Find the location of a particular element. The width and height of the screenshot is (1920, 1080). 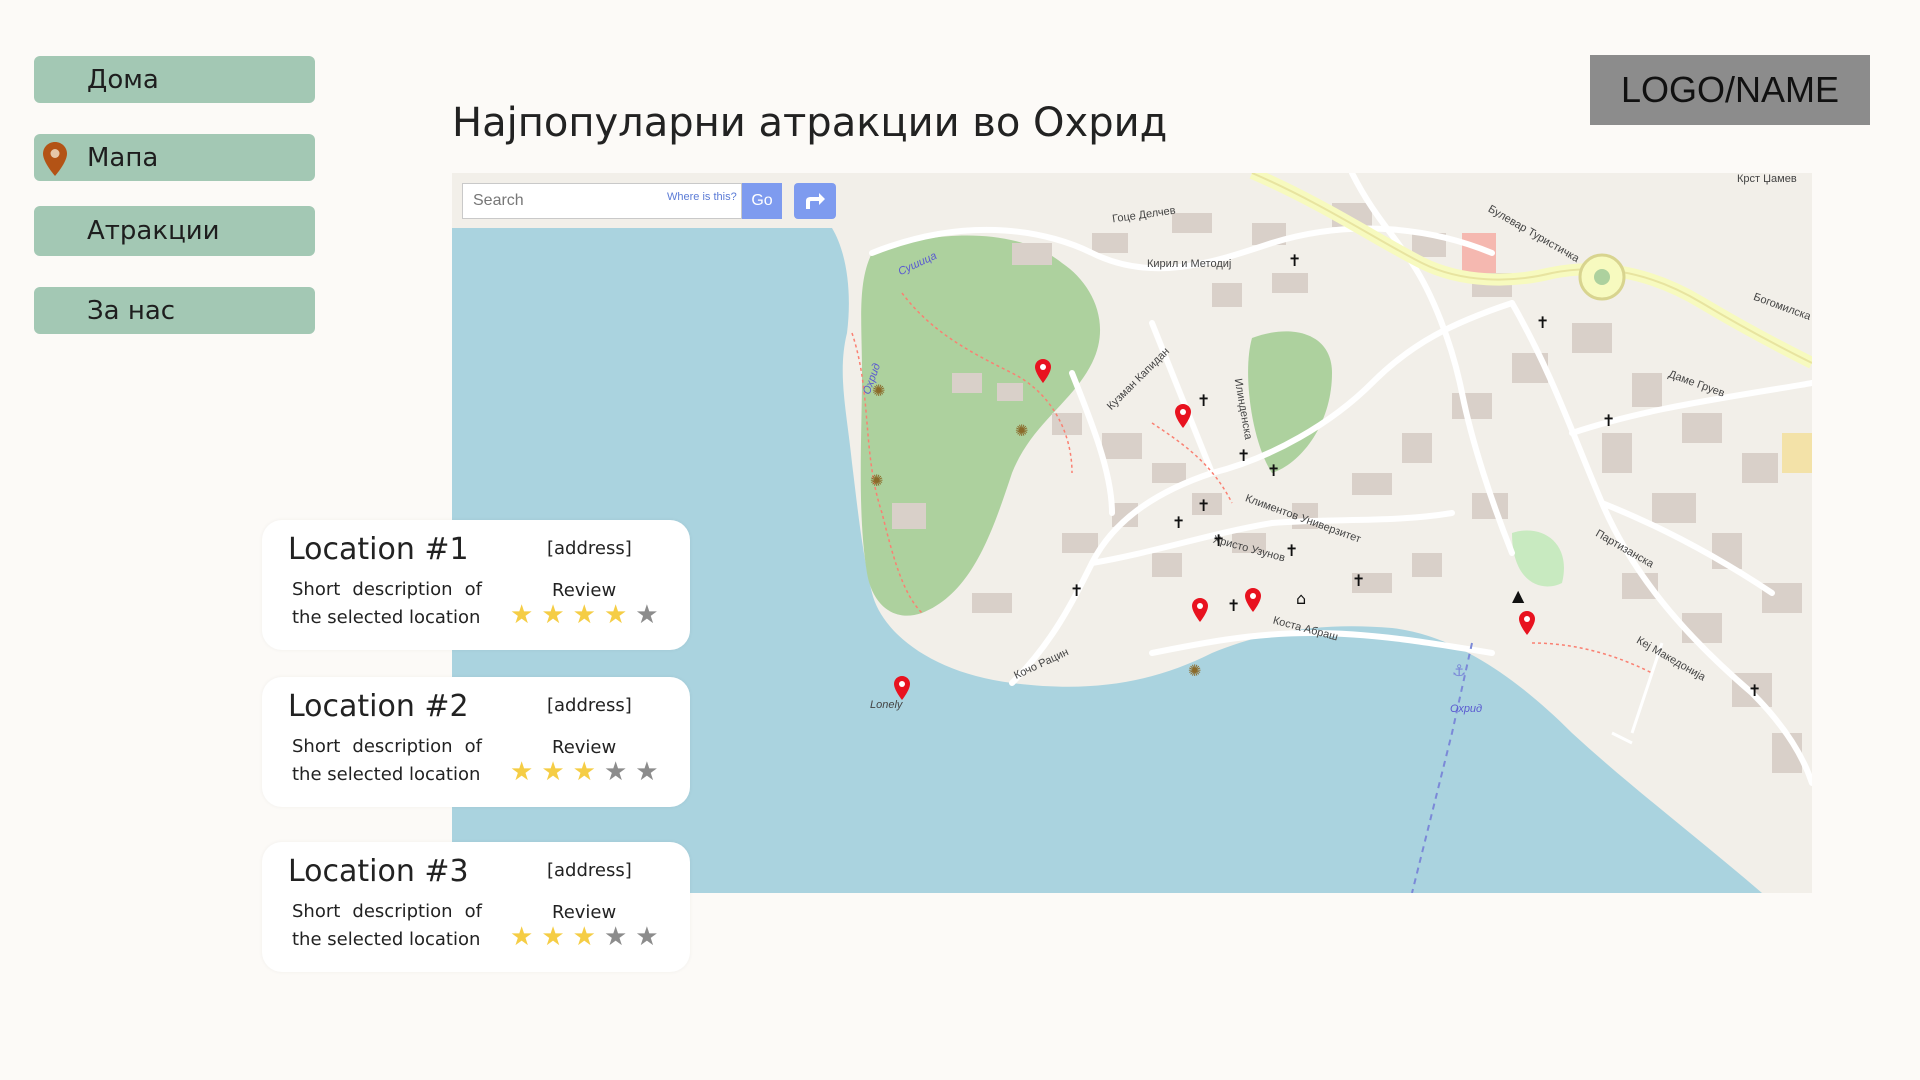

page-title: Најпопуларни атракции во Охрид is located at coordinates (810, 123).